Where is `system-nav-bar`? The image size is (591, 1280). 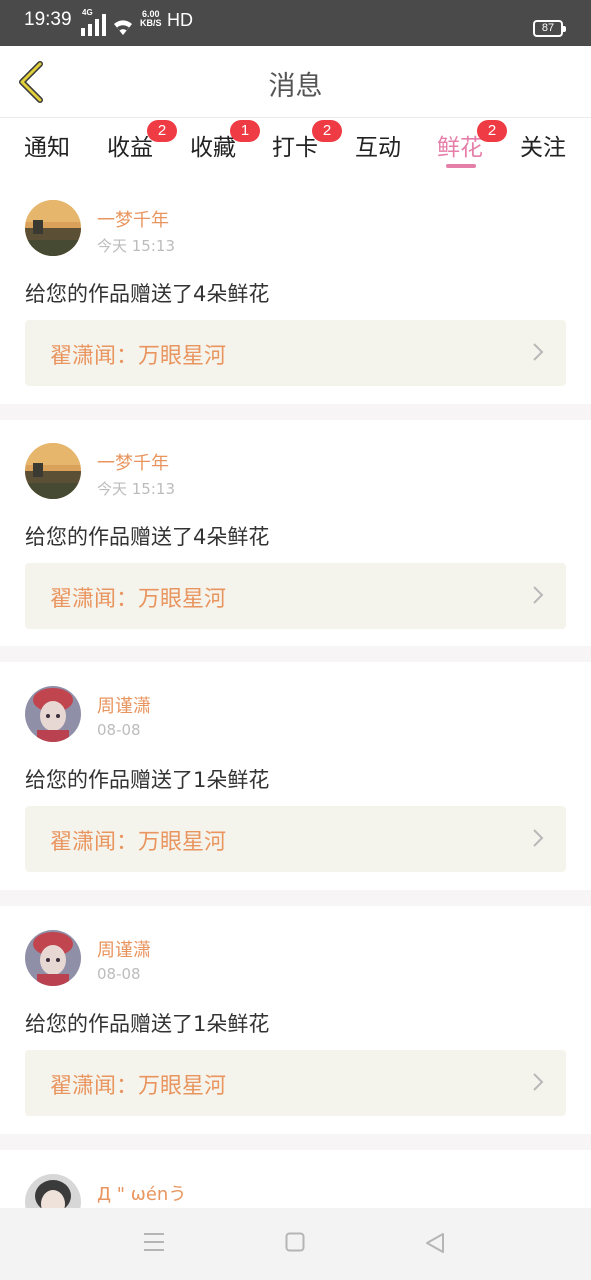
system-nav-bar is located at coordinates (295, 1244).